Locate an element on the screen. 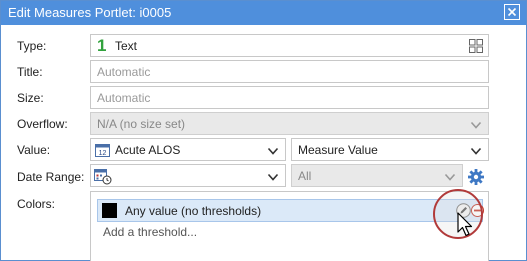 The width and height of the screenshot is (527, 261). type-field: 1 Text is located at coordinates (289, 45).